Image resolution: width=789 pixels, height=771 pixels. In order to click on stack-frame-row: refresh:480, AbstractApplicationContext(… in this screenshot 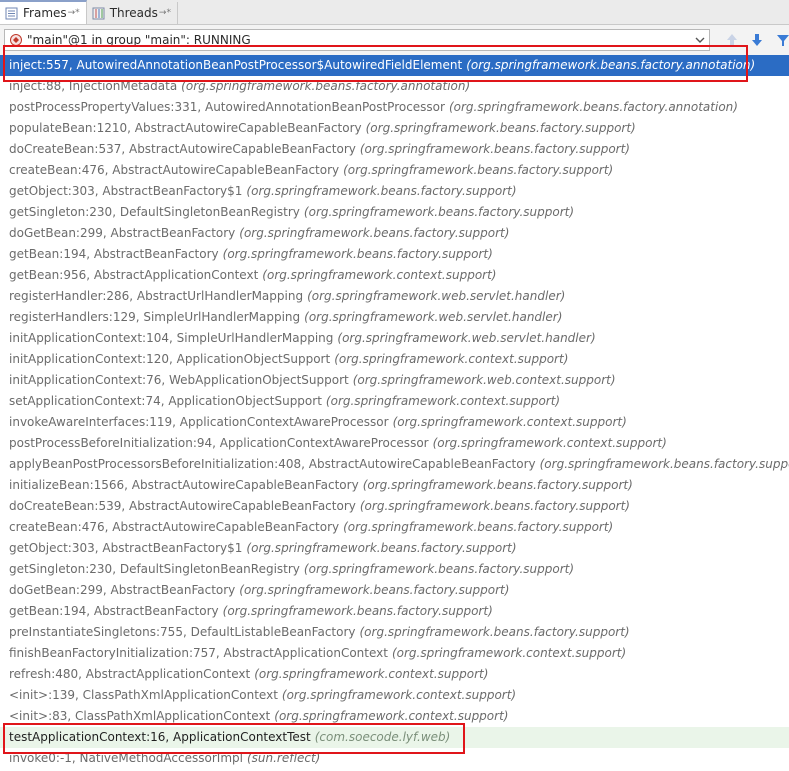, I will do `click(394, 674)`.